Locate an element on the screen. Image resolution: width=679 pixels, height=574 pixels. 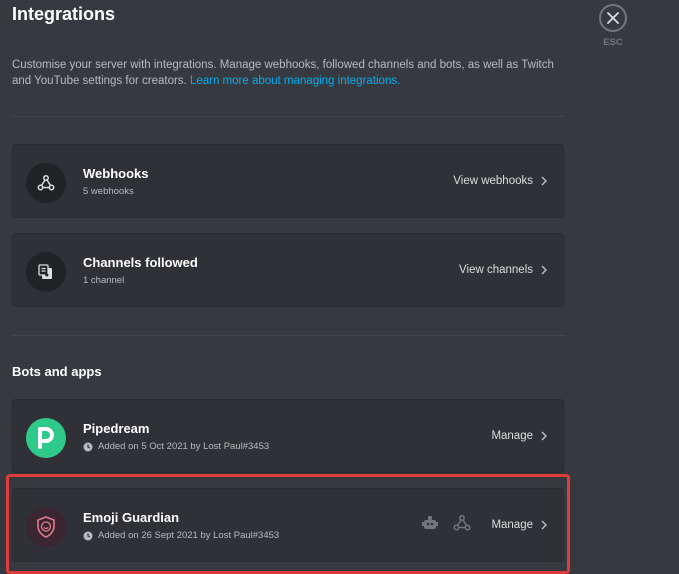
bot-added-text: Added on 5 Oct 2021 by Lost Paul#3453 is located at coordinates (184, 446).